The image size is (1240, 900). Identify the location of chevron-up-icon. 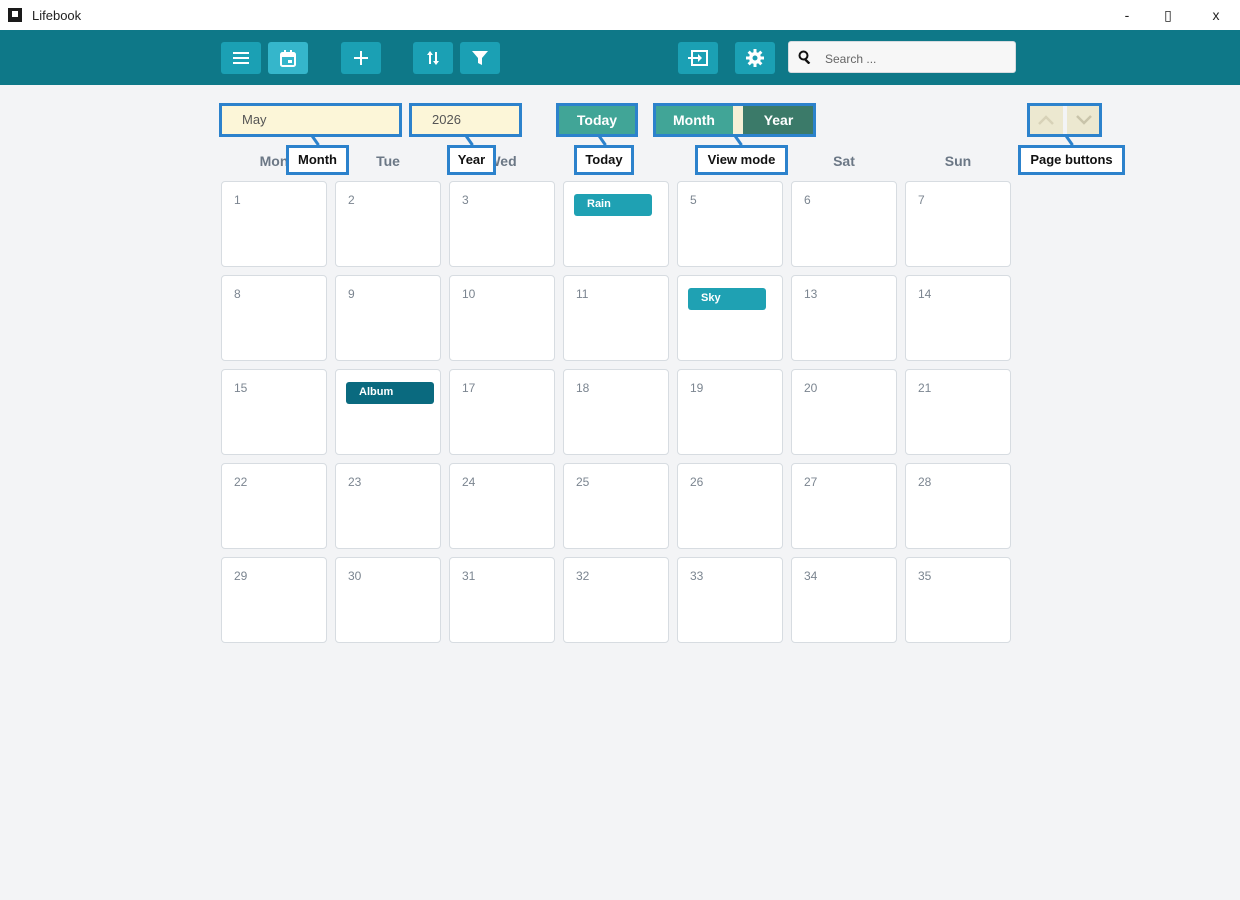
(1046, 120).